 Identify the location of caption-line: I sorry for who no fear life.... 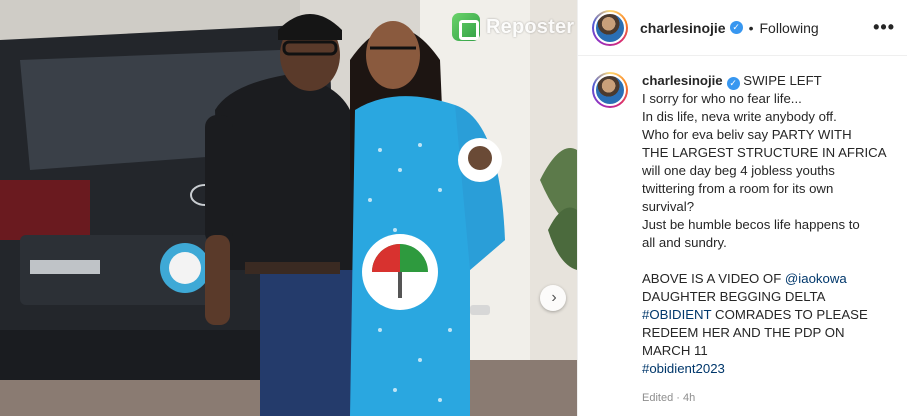
(722, 98).